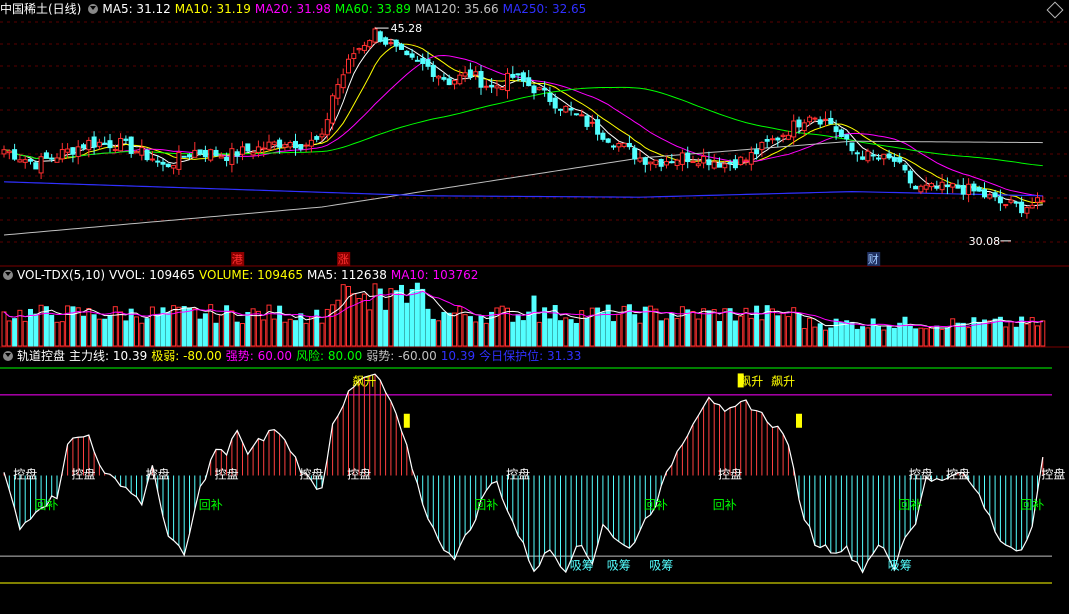 The width and height of the screenshot is (1069, 614). I want to click on indicator-value-label-4: 弱势: -60.00, so click(401, 356).